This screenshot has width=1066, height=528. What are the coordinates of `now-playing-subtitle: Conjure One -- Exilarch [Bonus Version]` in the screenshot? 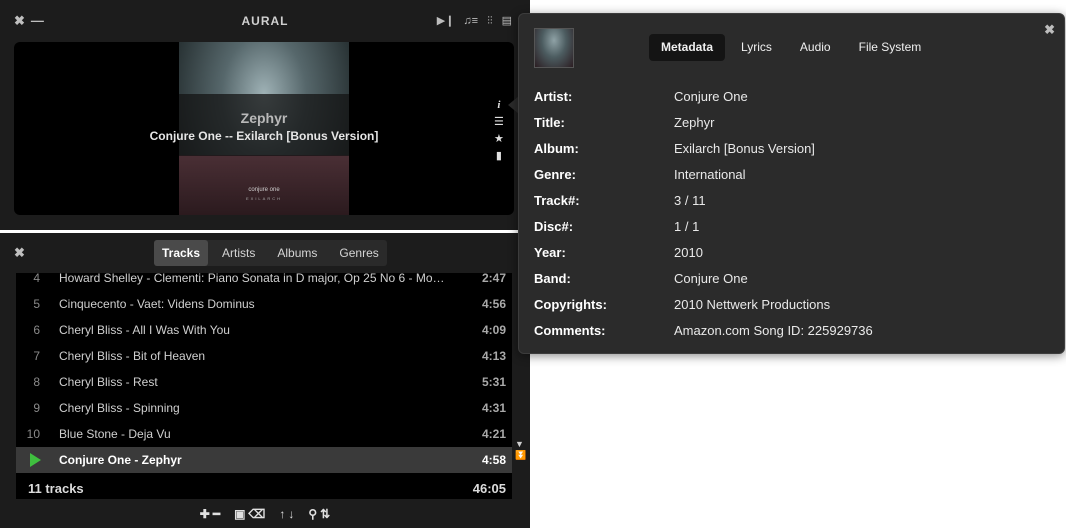 It's located at (264, 136).